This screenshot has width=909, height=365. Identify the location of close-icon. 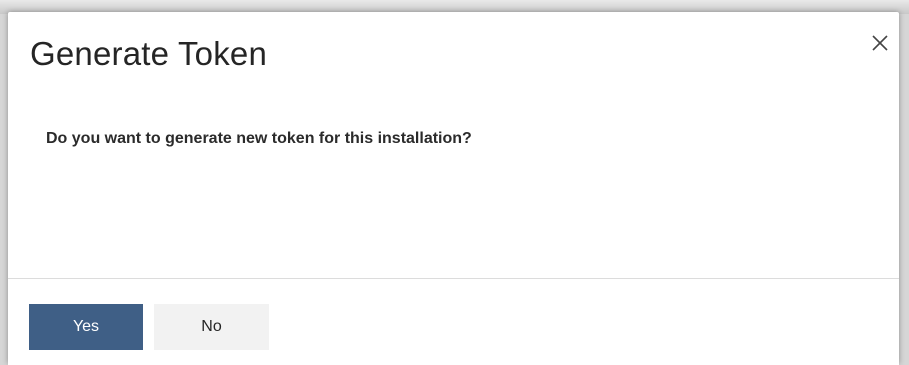
(880, 43).